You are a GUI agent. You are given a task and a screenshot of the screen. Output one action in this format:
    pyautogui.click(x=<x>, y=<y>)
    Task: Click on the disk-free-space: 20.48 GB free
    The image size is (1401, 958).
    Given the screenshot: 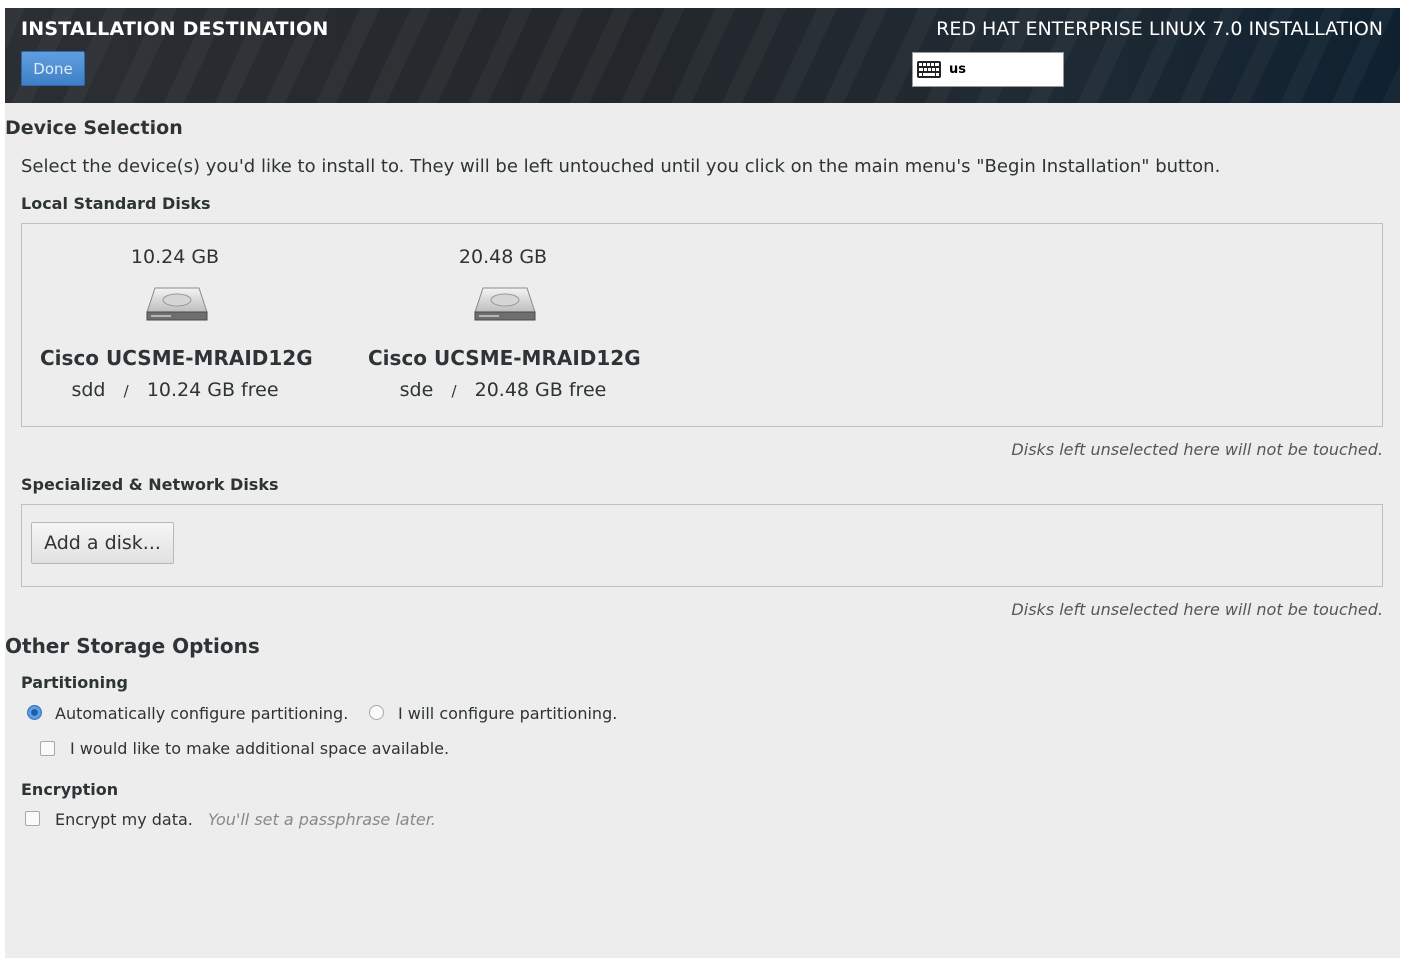 What is the action you would take?
    pyautogui.click(x=540, y=390)
    